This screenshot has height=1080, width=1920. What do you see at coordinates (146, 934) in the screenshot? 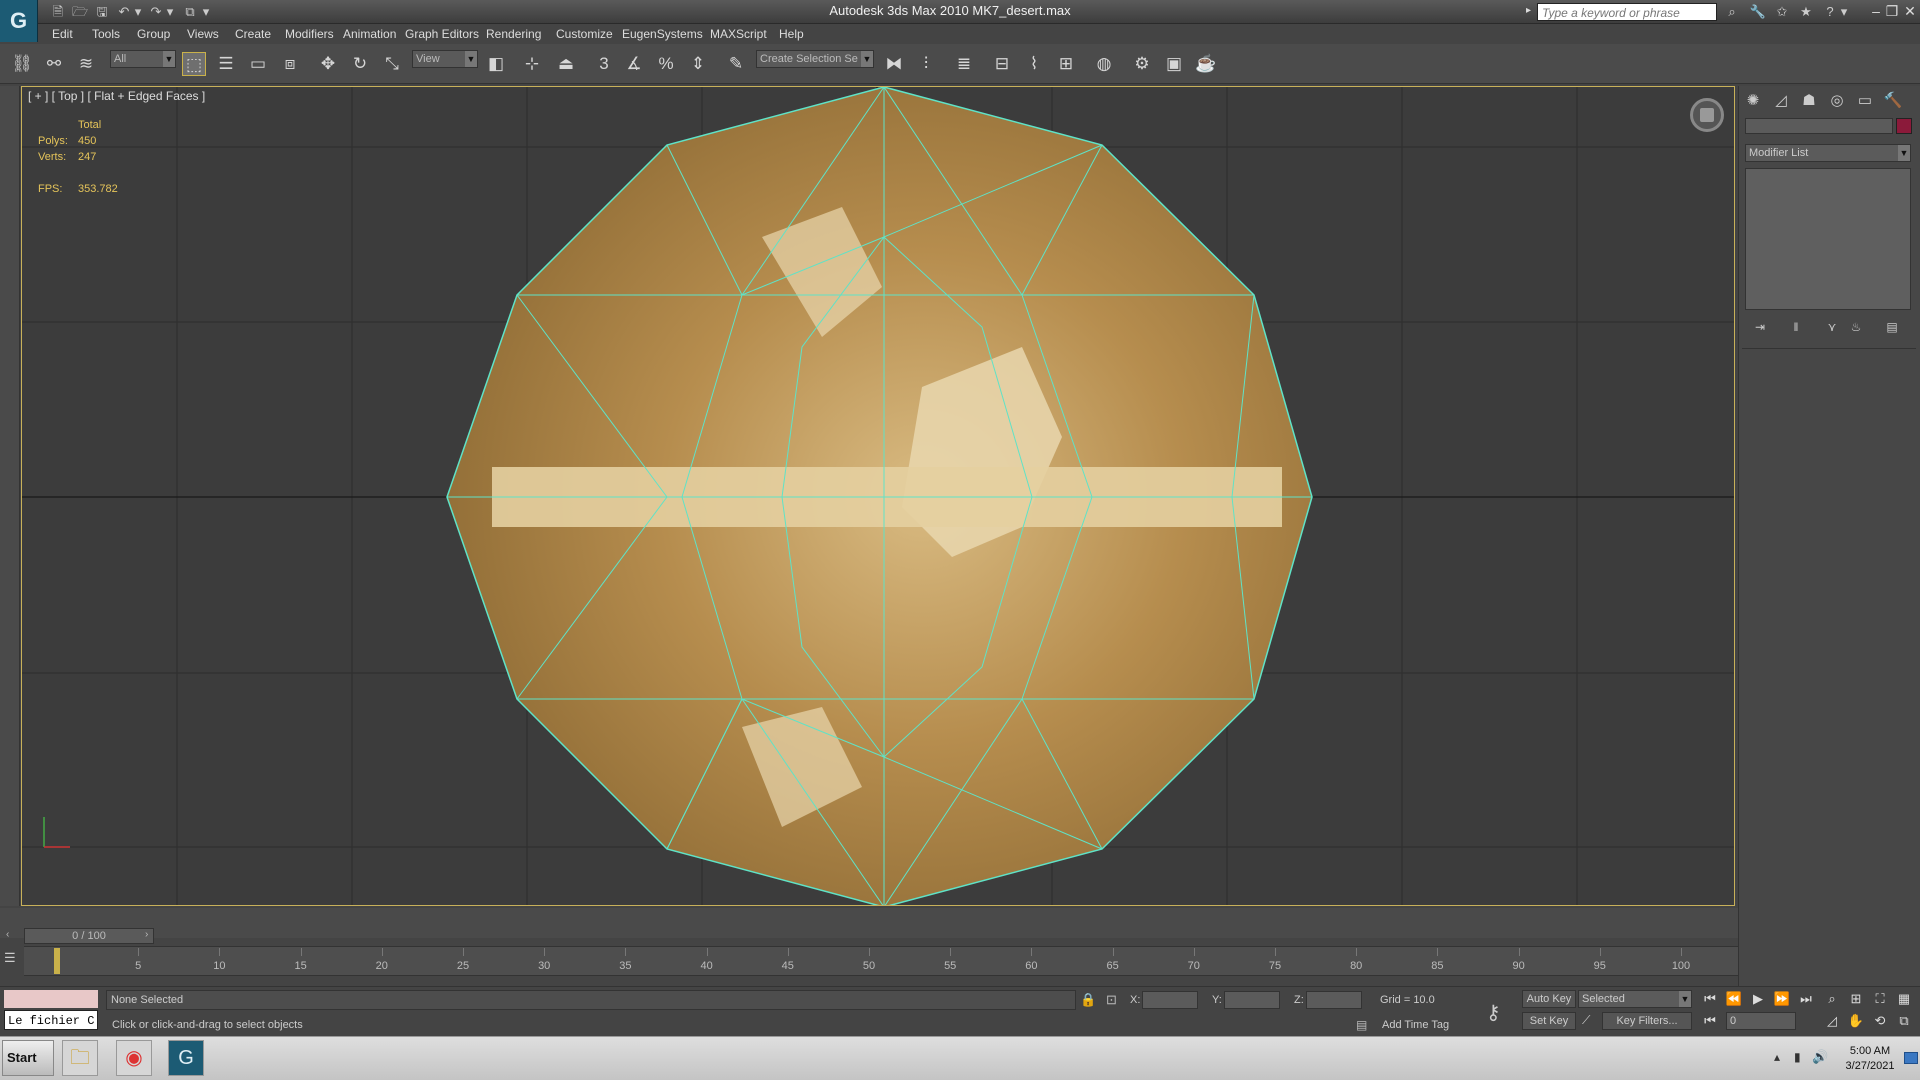
I see `next-frame-arrow-icon: ›` at bounding box center [146, 934].